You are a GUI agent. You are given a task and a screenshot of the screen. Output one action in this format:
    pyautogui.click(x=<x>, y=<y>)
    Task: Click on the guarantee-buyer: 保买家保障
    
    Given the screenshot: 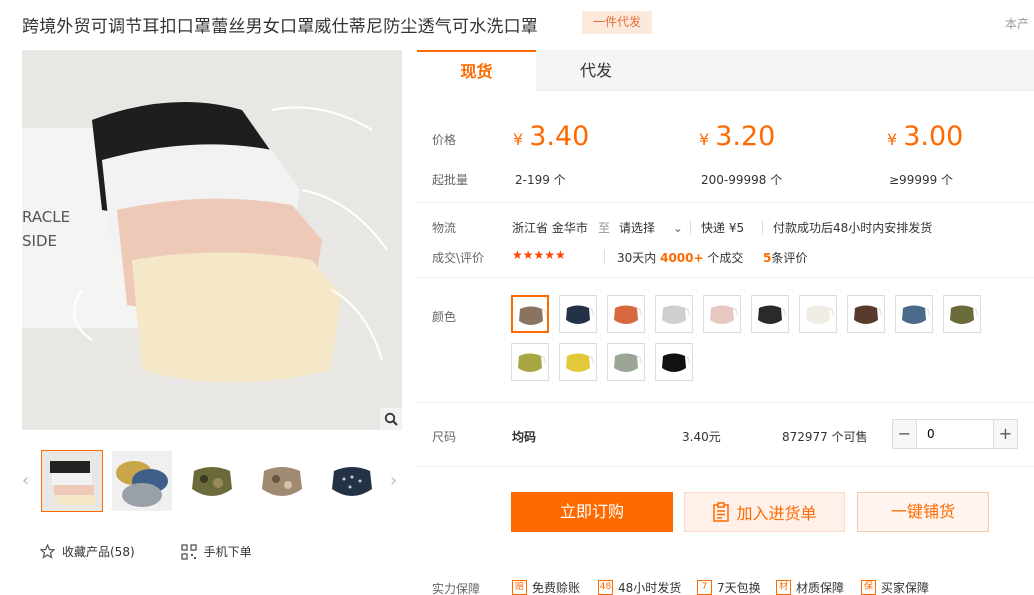 What is the action you would take?
    pyautogui.click(x=895, y=587)
    